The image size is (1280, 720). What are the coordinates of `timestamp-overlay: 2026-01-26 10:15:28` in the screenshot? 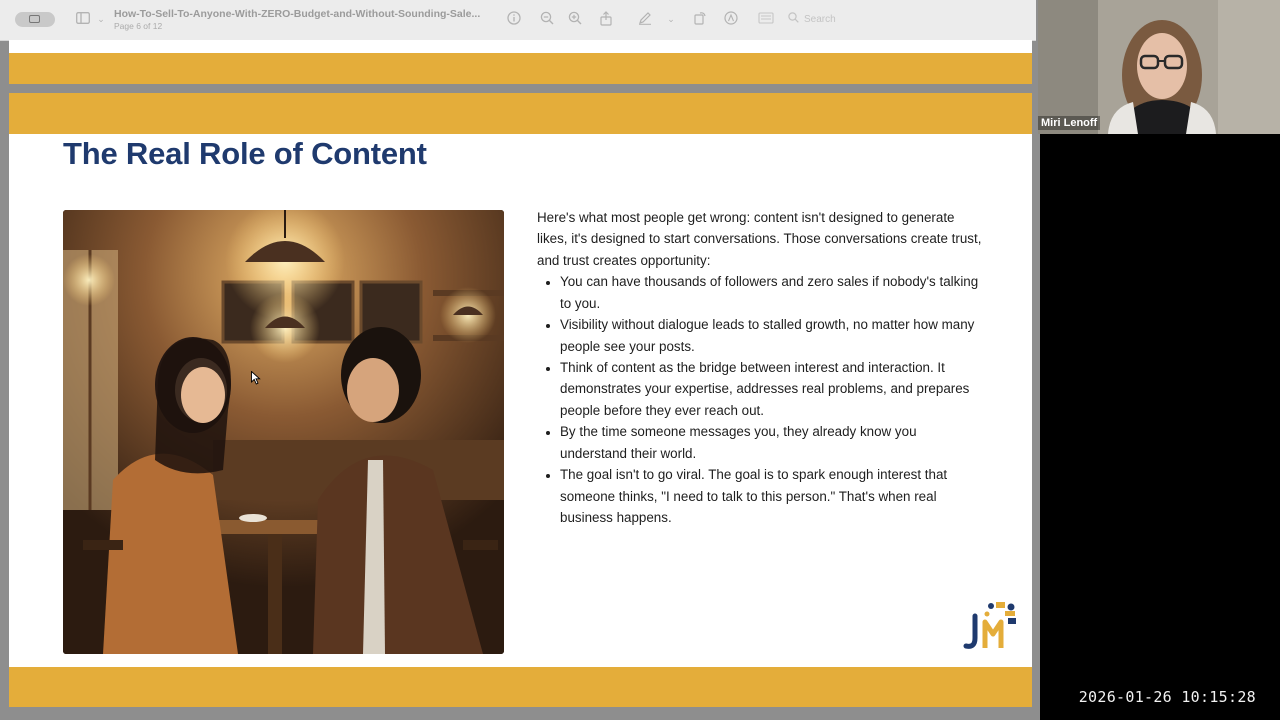 It's located at (1167, 697).